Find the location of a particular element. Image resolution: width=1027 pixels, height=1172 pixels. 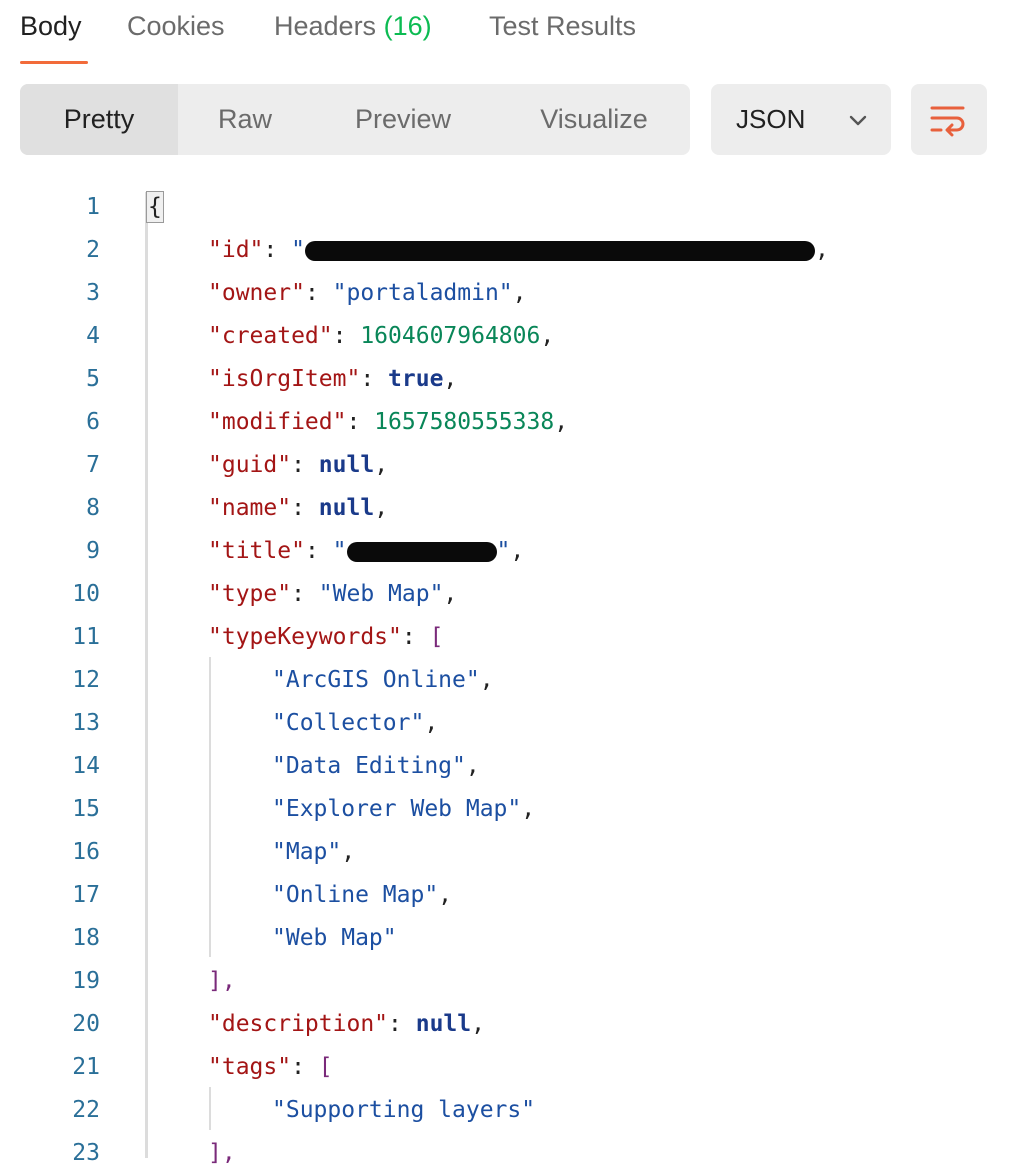

code-line: "Online Map", is located at coordinates (362, 895).